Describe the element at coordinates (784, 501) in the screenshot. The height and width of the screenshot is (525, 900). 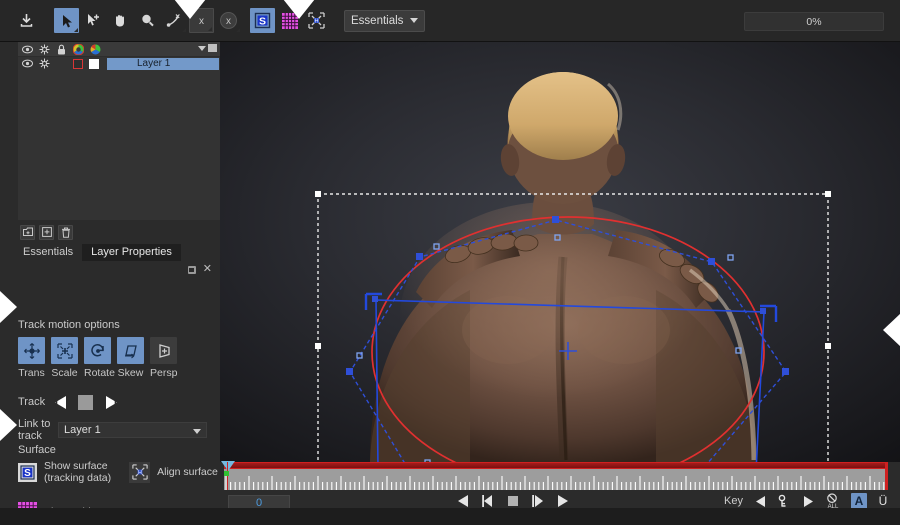
I see `add-key-icon` at that location.